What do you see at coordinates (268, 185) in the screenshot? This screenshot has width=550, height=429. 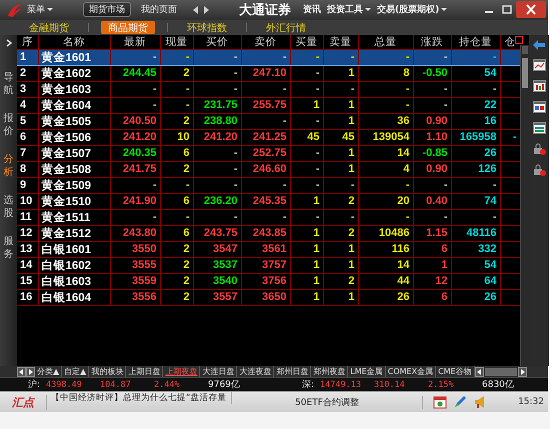 I see `table-row: 9 黄金1509 - - - - - - - - -` at bounding box center [268, 185].